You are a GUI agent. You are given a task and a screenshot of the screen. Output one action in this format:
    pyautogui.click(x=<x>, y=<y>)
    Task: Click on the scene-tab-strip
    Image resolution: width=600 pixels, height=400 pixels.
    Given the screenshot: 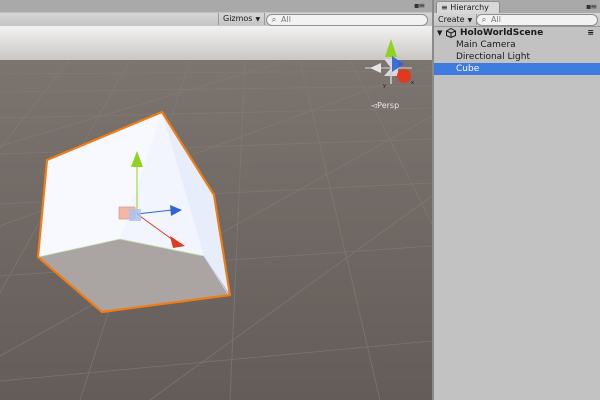 What is the action you would take?
    pyautogui.click(x=216, y=6)
    